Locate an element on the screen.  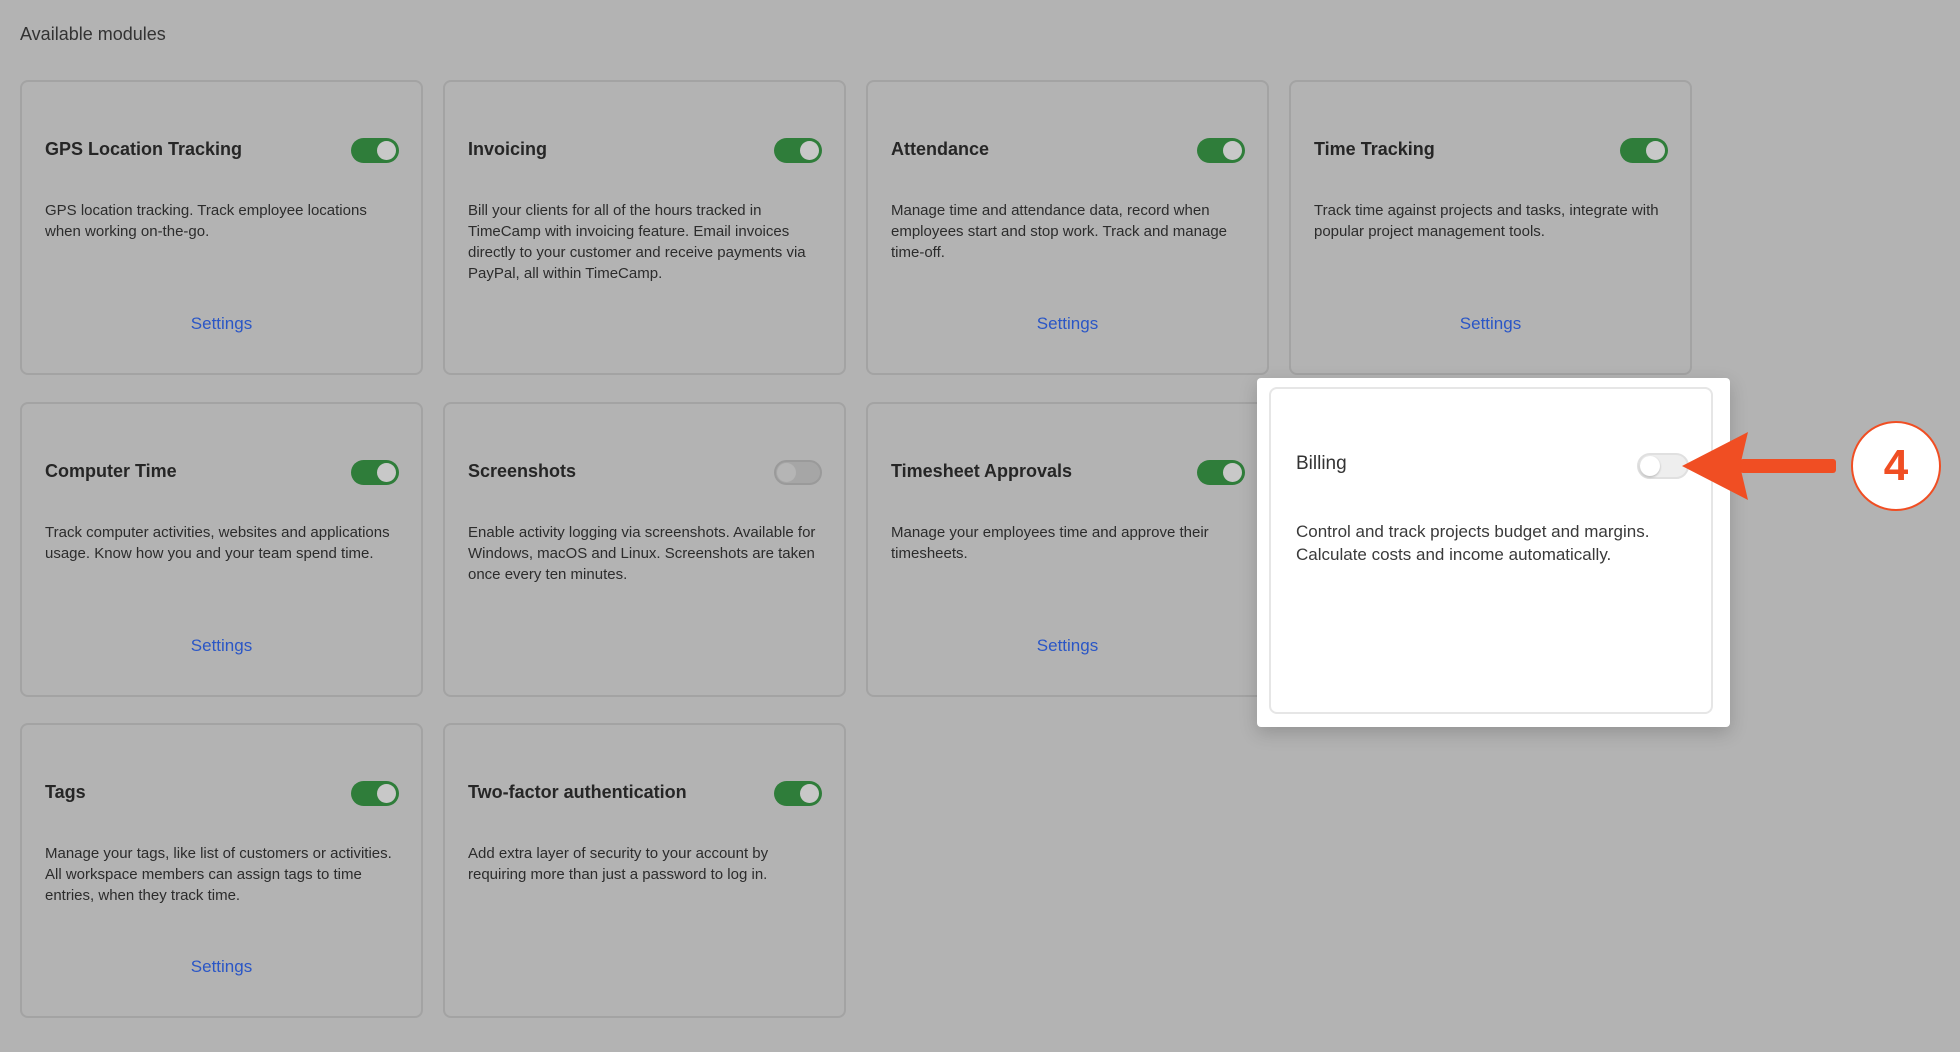
section-title: Available modules is located at coordinates (93, 34).